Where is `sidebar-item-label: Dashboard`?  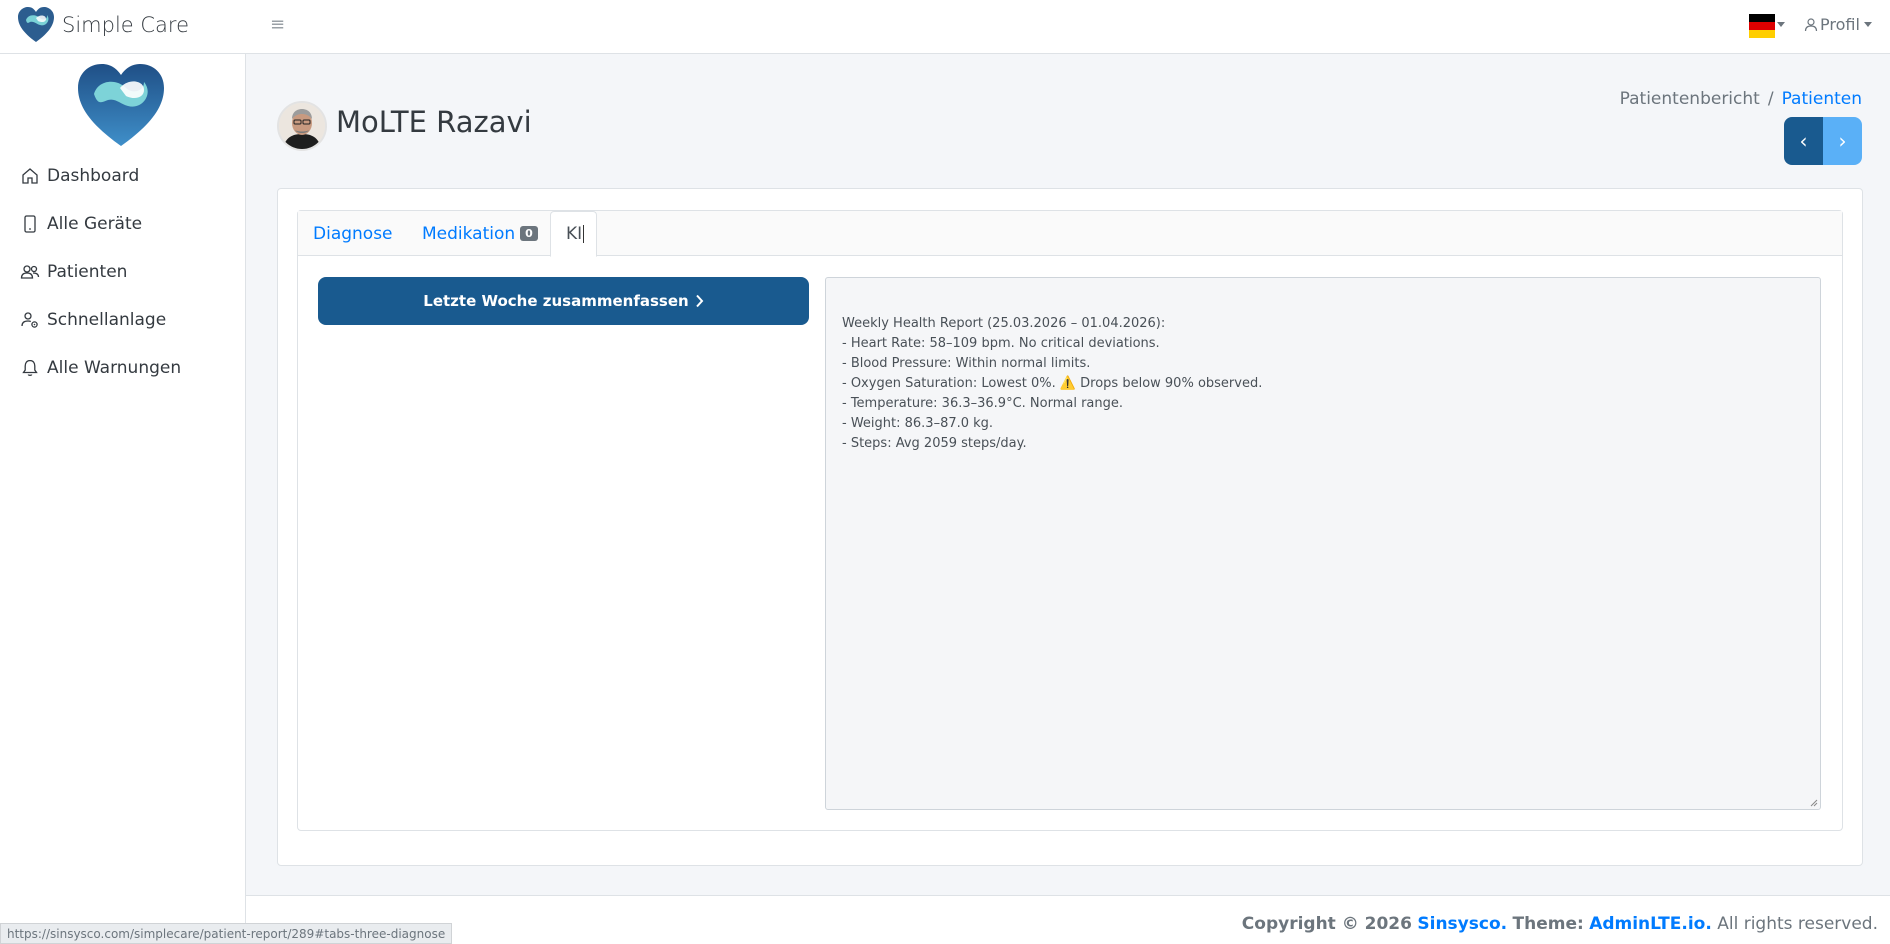
sidebar-item-label: Dashboard is located at coordinates (93, 176).